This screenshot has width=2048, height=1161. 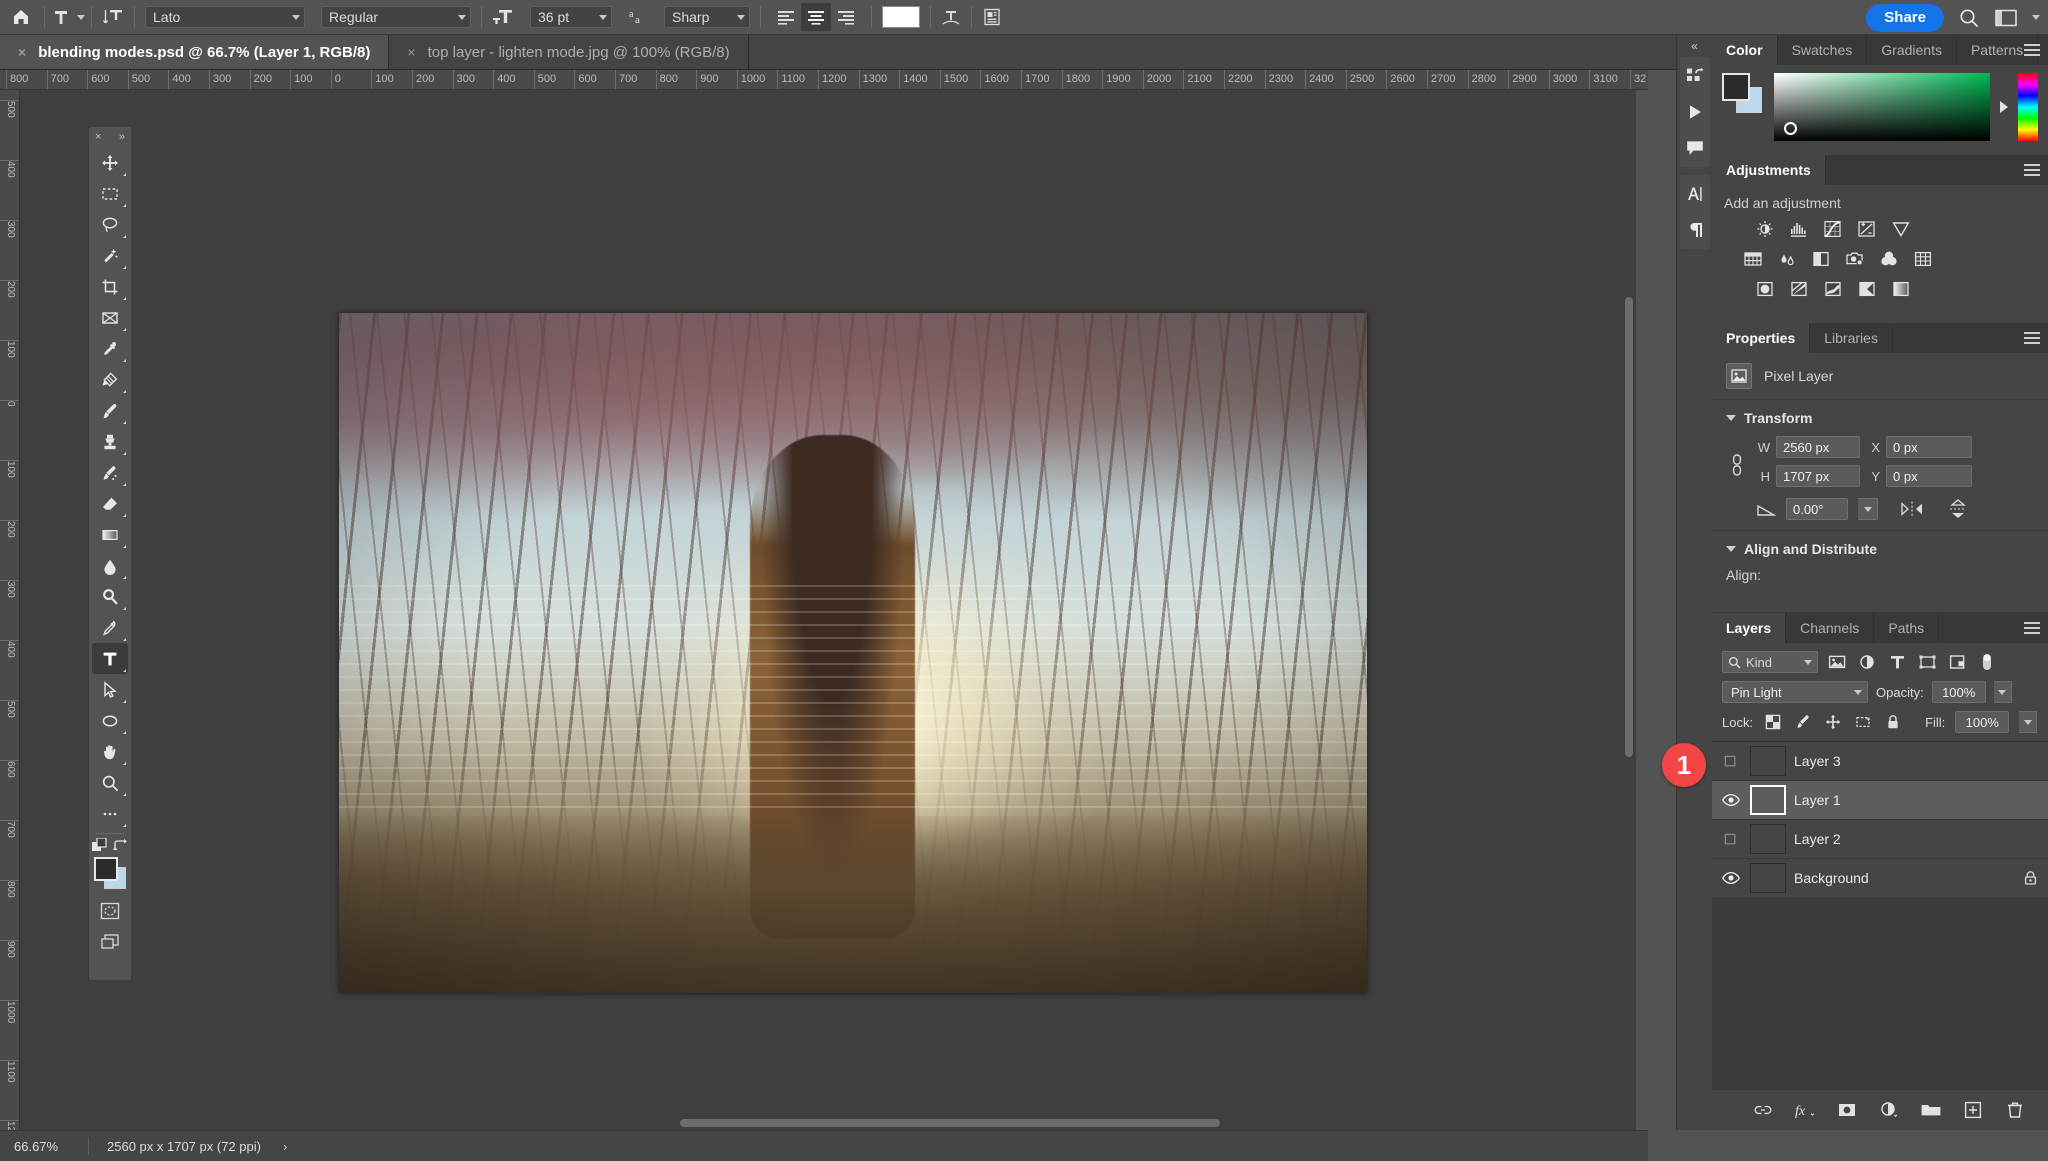 What do you see at coordinates (110, 224) in the screenshot?
I see `lasso-tool` at bounding box center [110, 224].